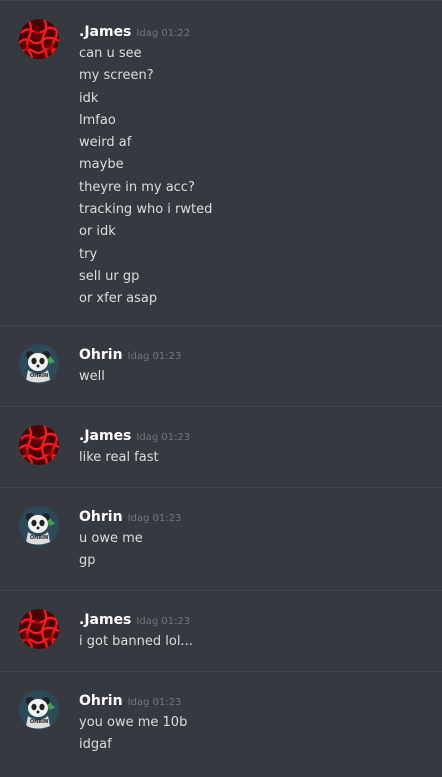  Describe the element at coordinates (146, 210) in the screenshot. I see `message-line: tracking who i rwted` at that location.